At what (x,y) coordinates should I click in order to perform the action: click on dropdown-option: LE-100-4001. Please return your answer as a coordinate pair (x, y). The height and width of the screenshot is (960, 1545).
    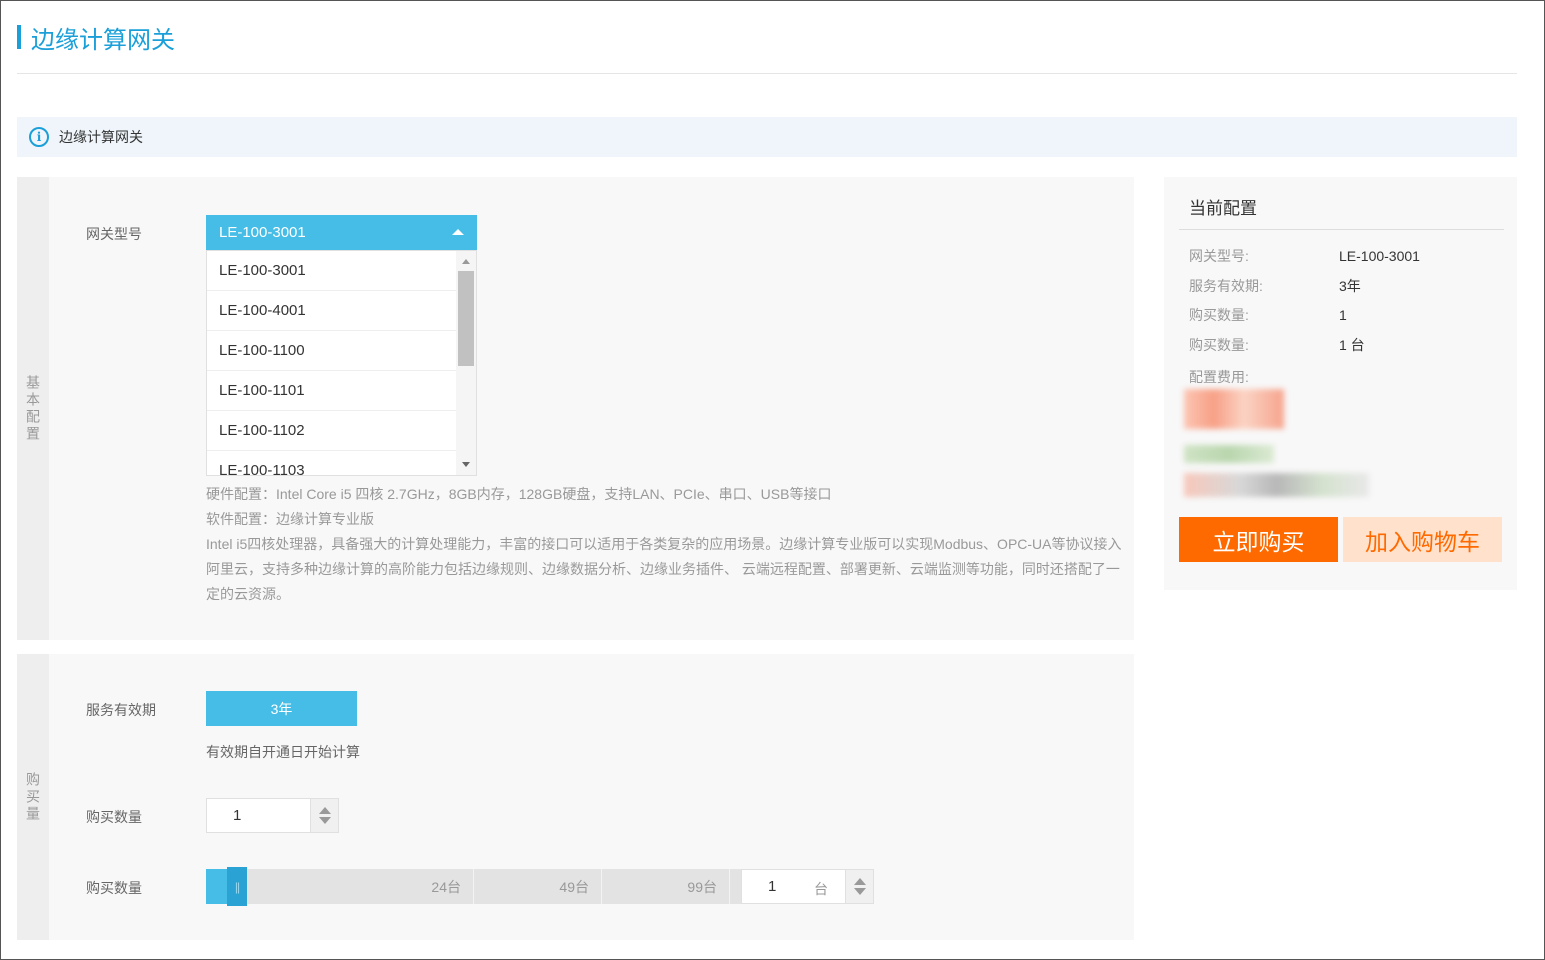
    Looking at the image, I should click on (332, 311).